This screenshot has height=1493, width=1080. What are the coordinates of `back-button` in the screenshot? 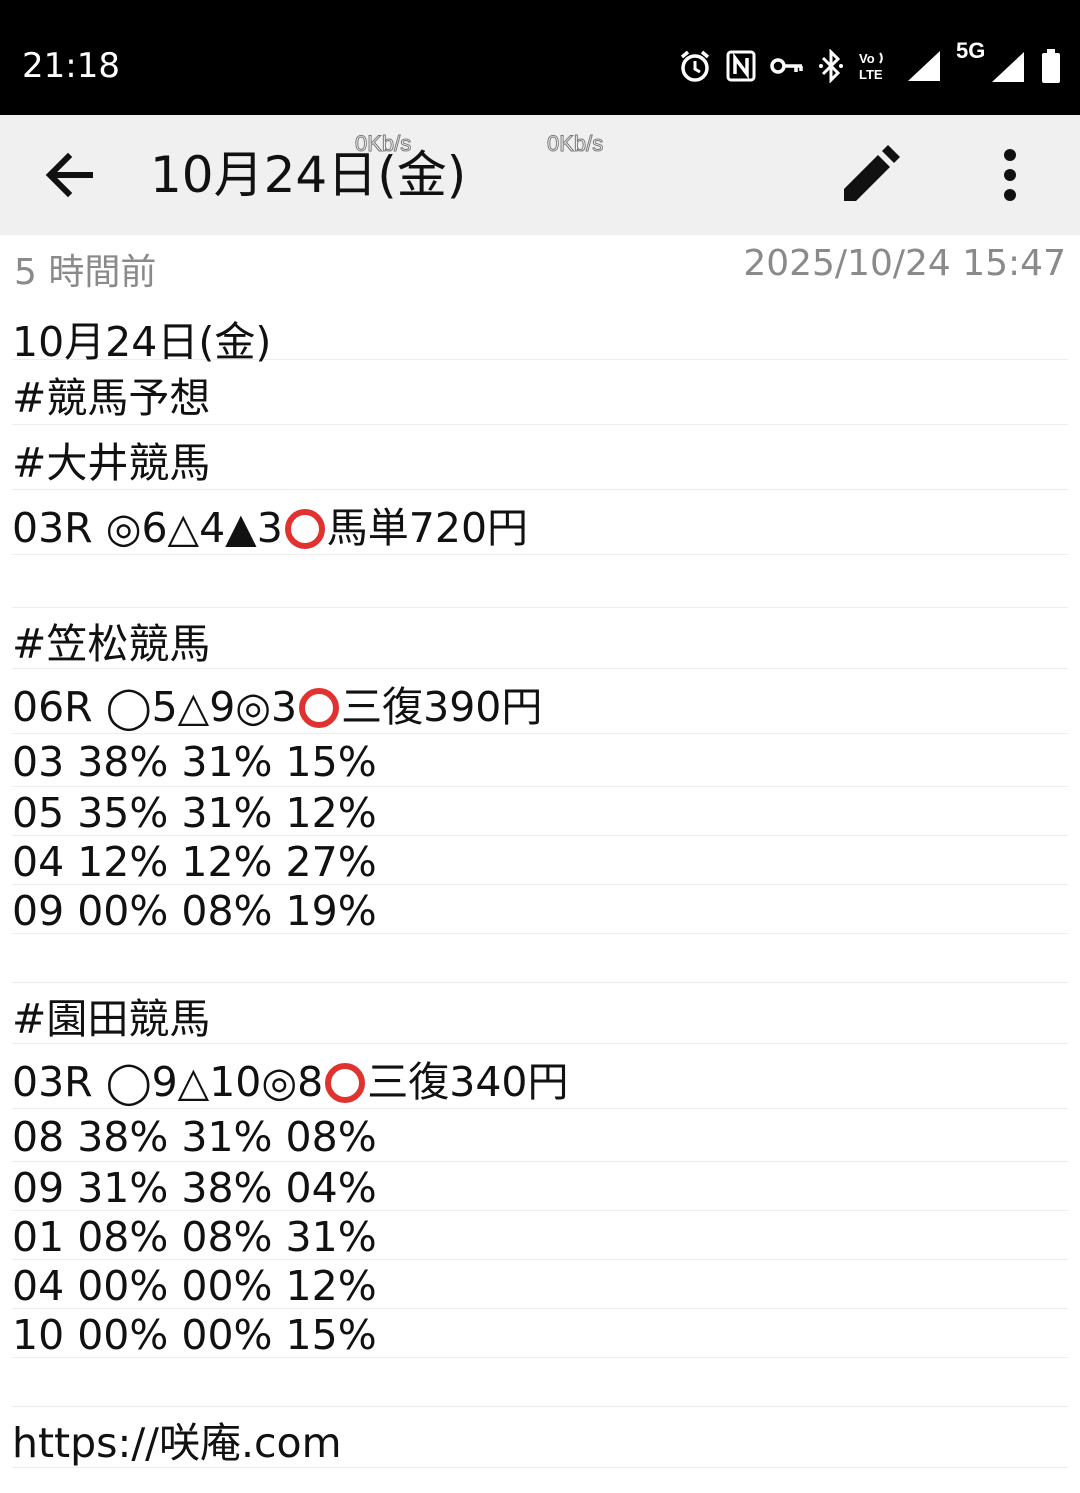 It's located at (70, 175).